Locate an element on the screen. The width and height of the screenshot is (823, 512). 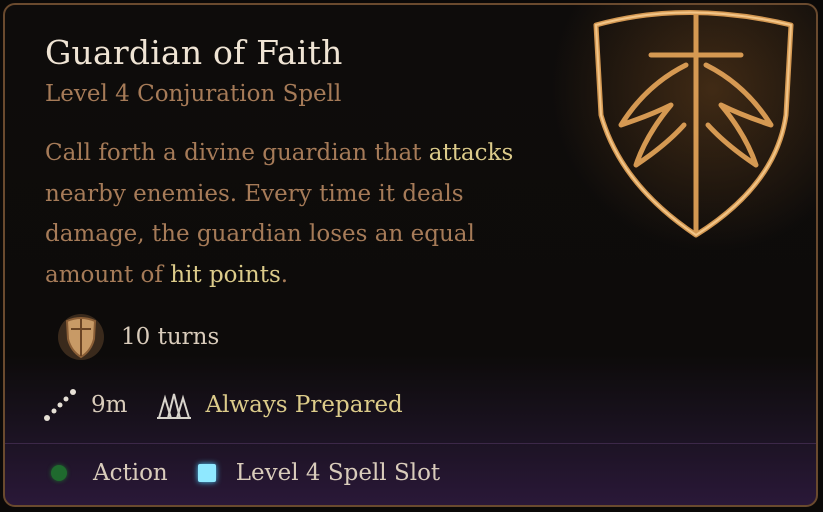
cost-divider is located at coordinates (410, 443).